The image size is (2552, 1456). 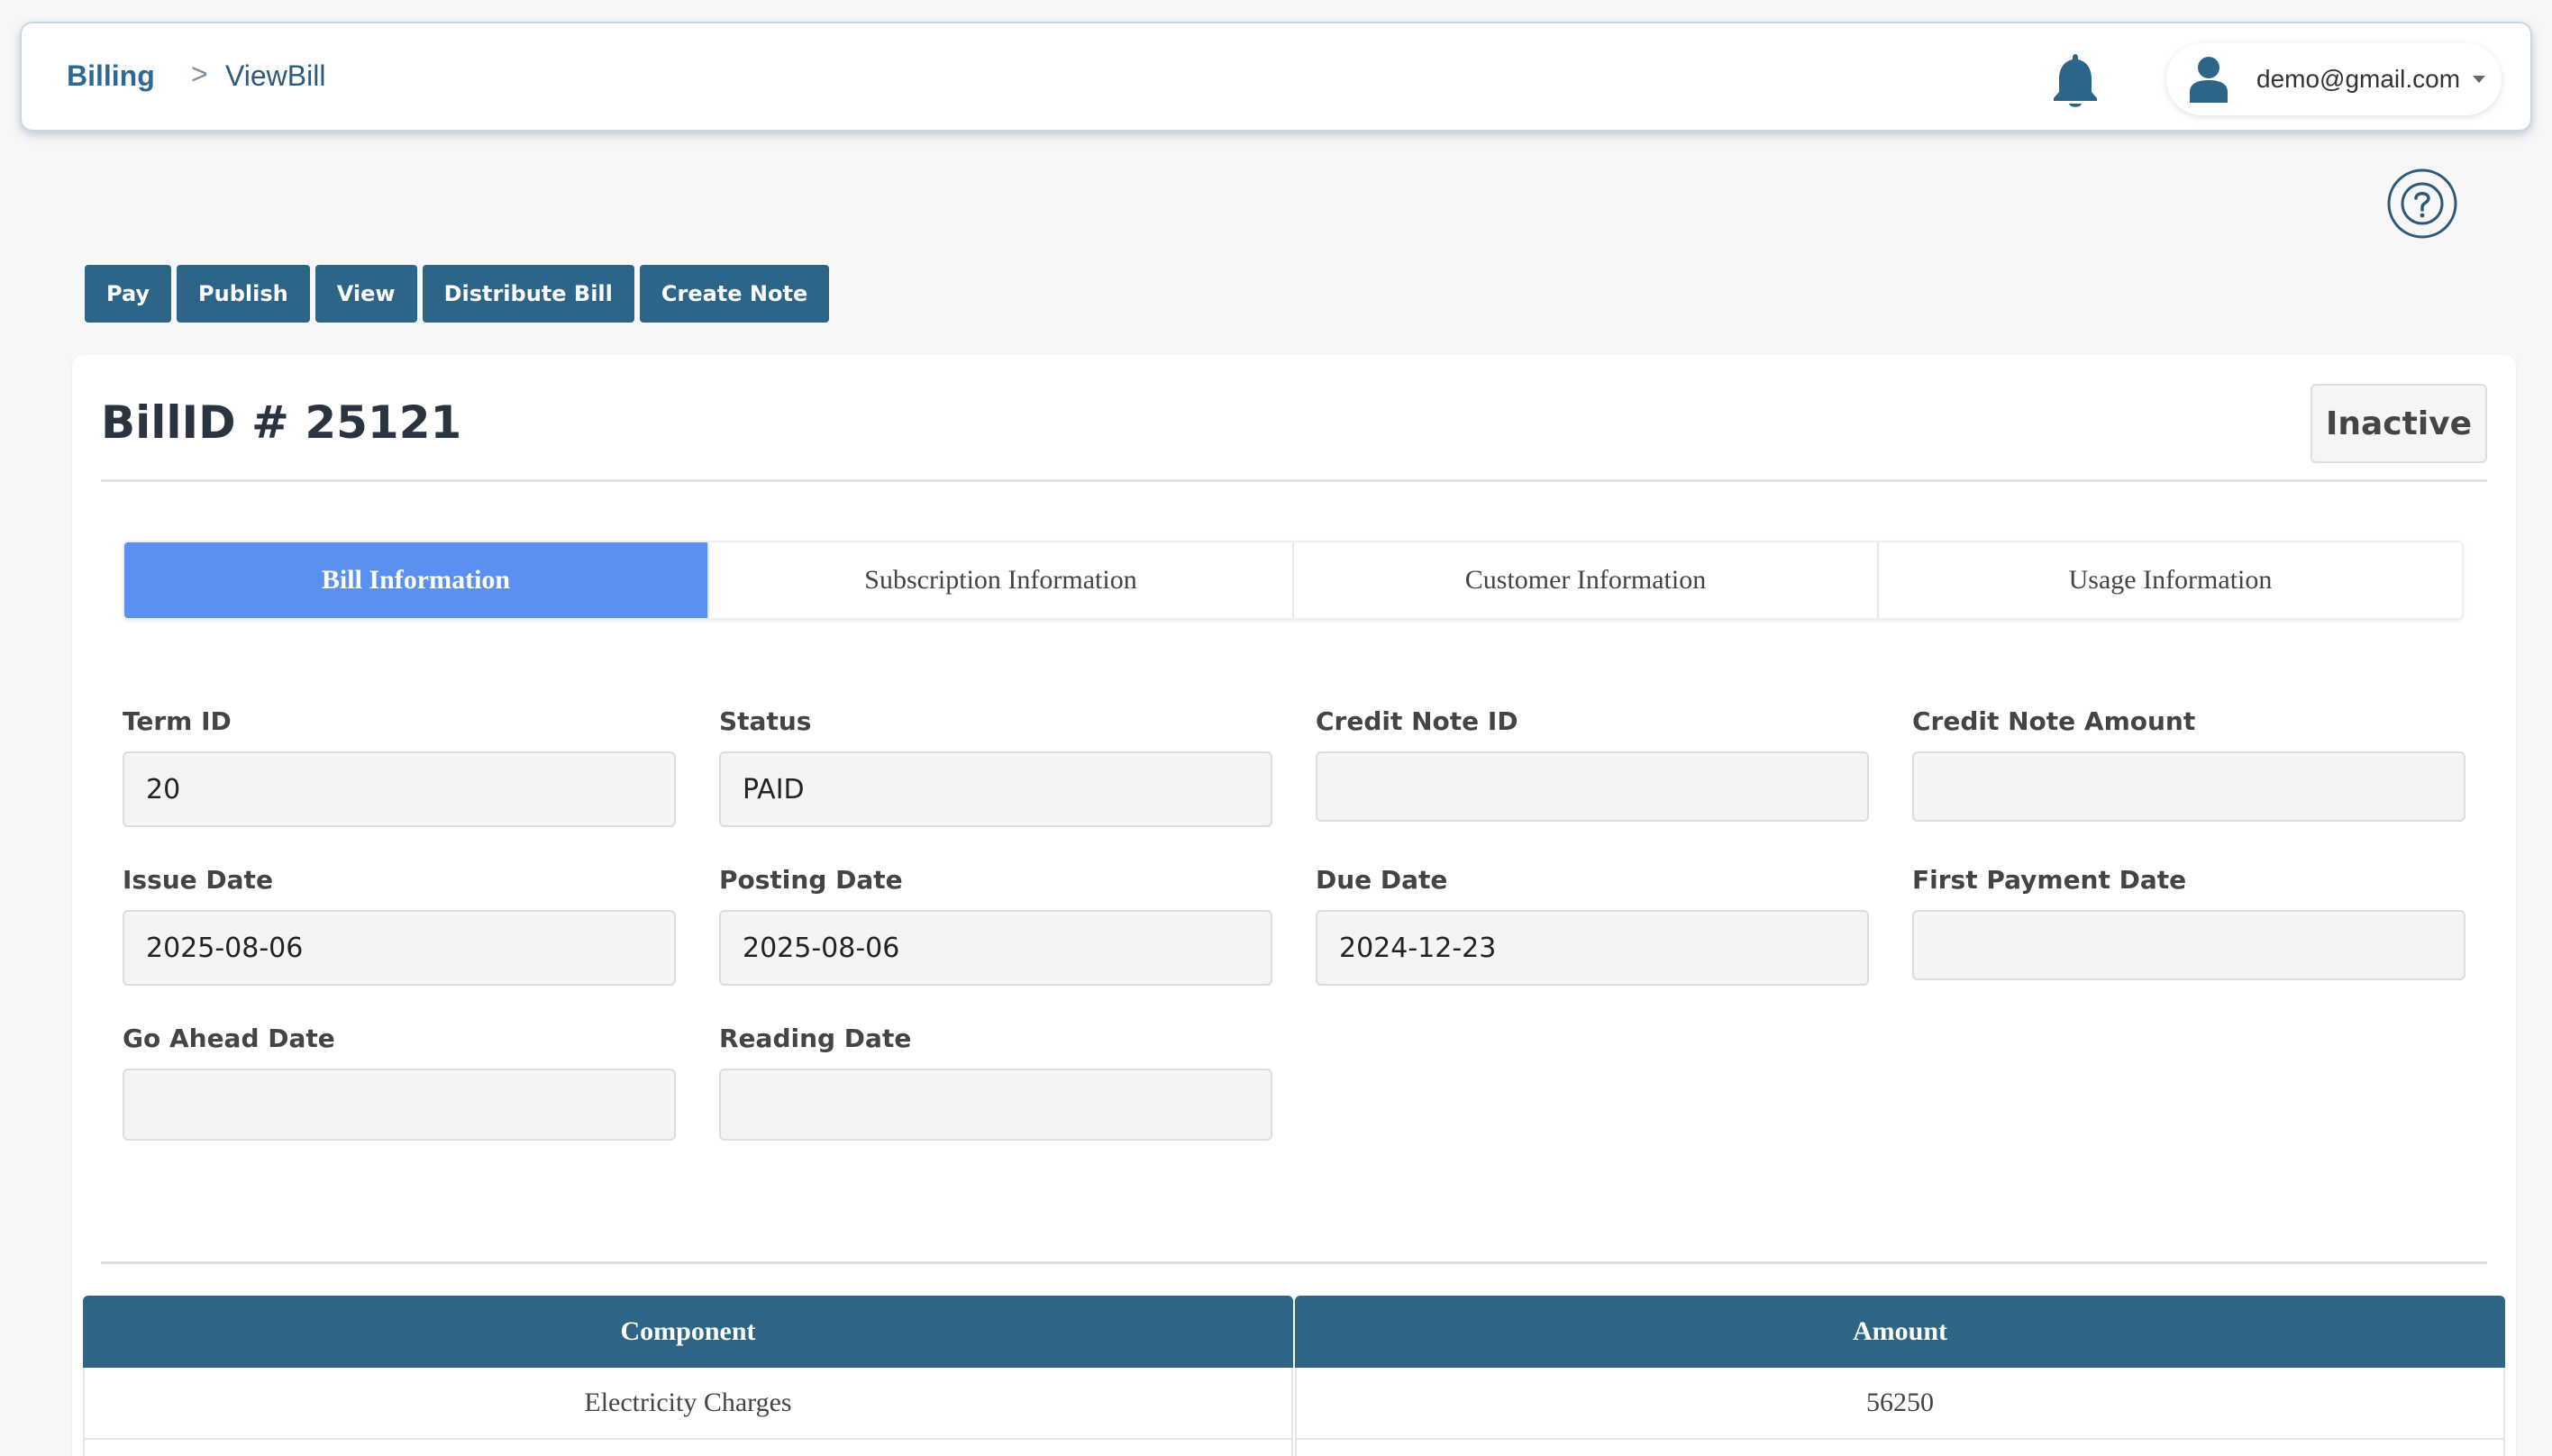 What do you see at coordinates (1417, 721) in the screenshot?
I see `field-label: Credit Note ID` at bounding box center [1417, 721].